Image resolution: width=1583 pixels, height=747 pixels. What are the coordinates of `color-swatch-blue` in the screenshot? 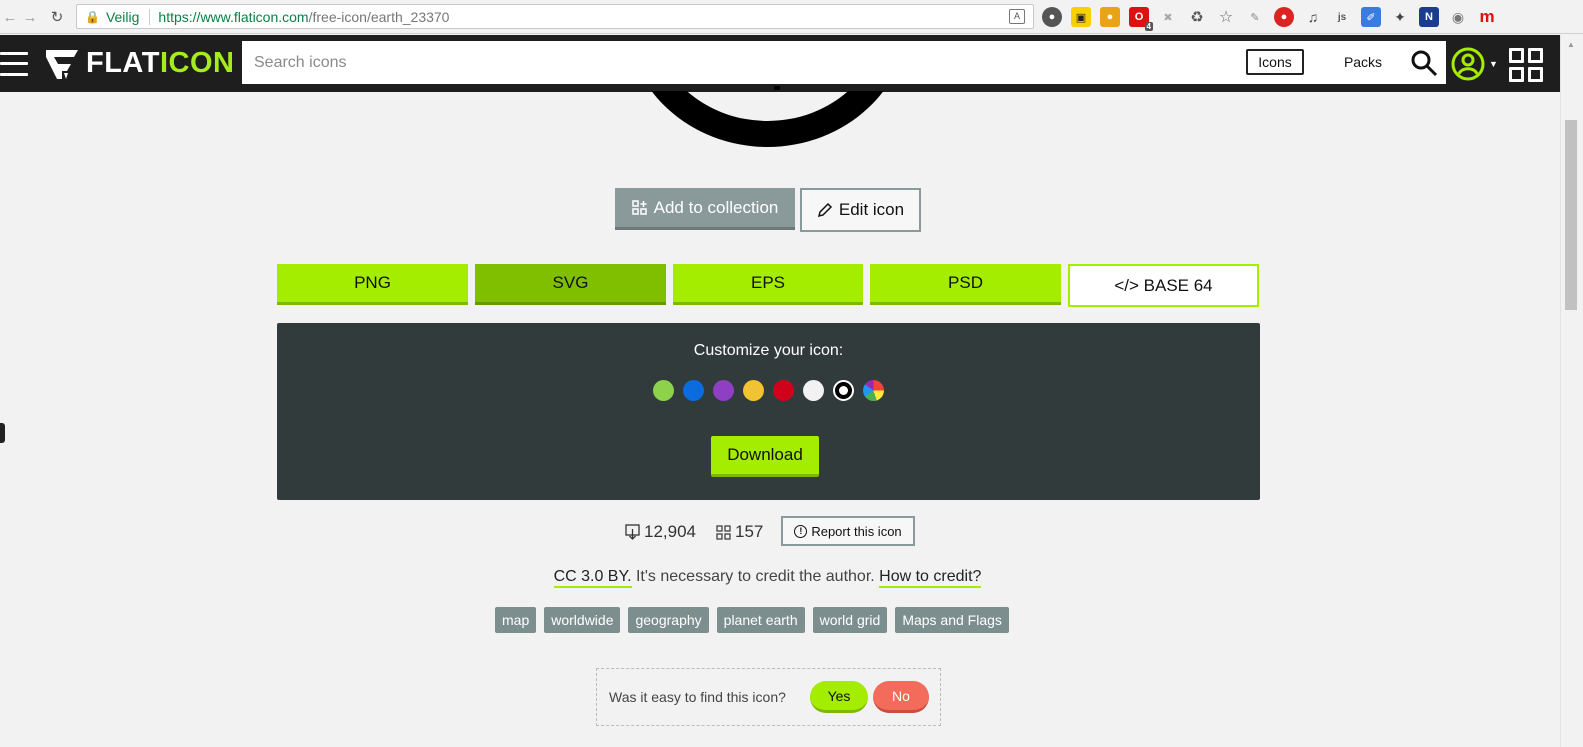 It's located at (693, 390).